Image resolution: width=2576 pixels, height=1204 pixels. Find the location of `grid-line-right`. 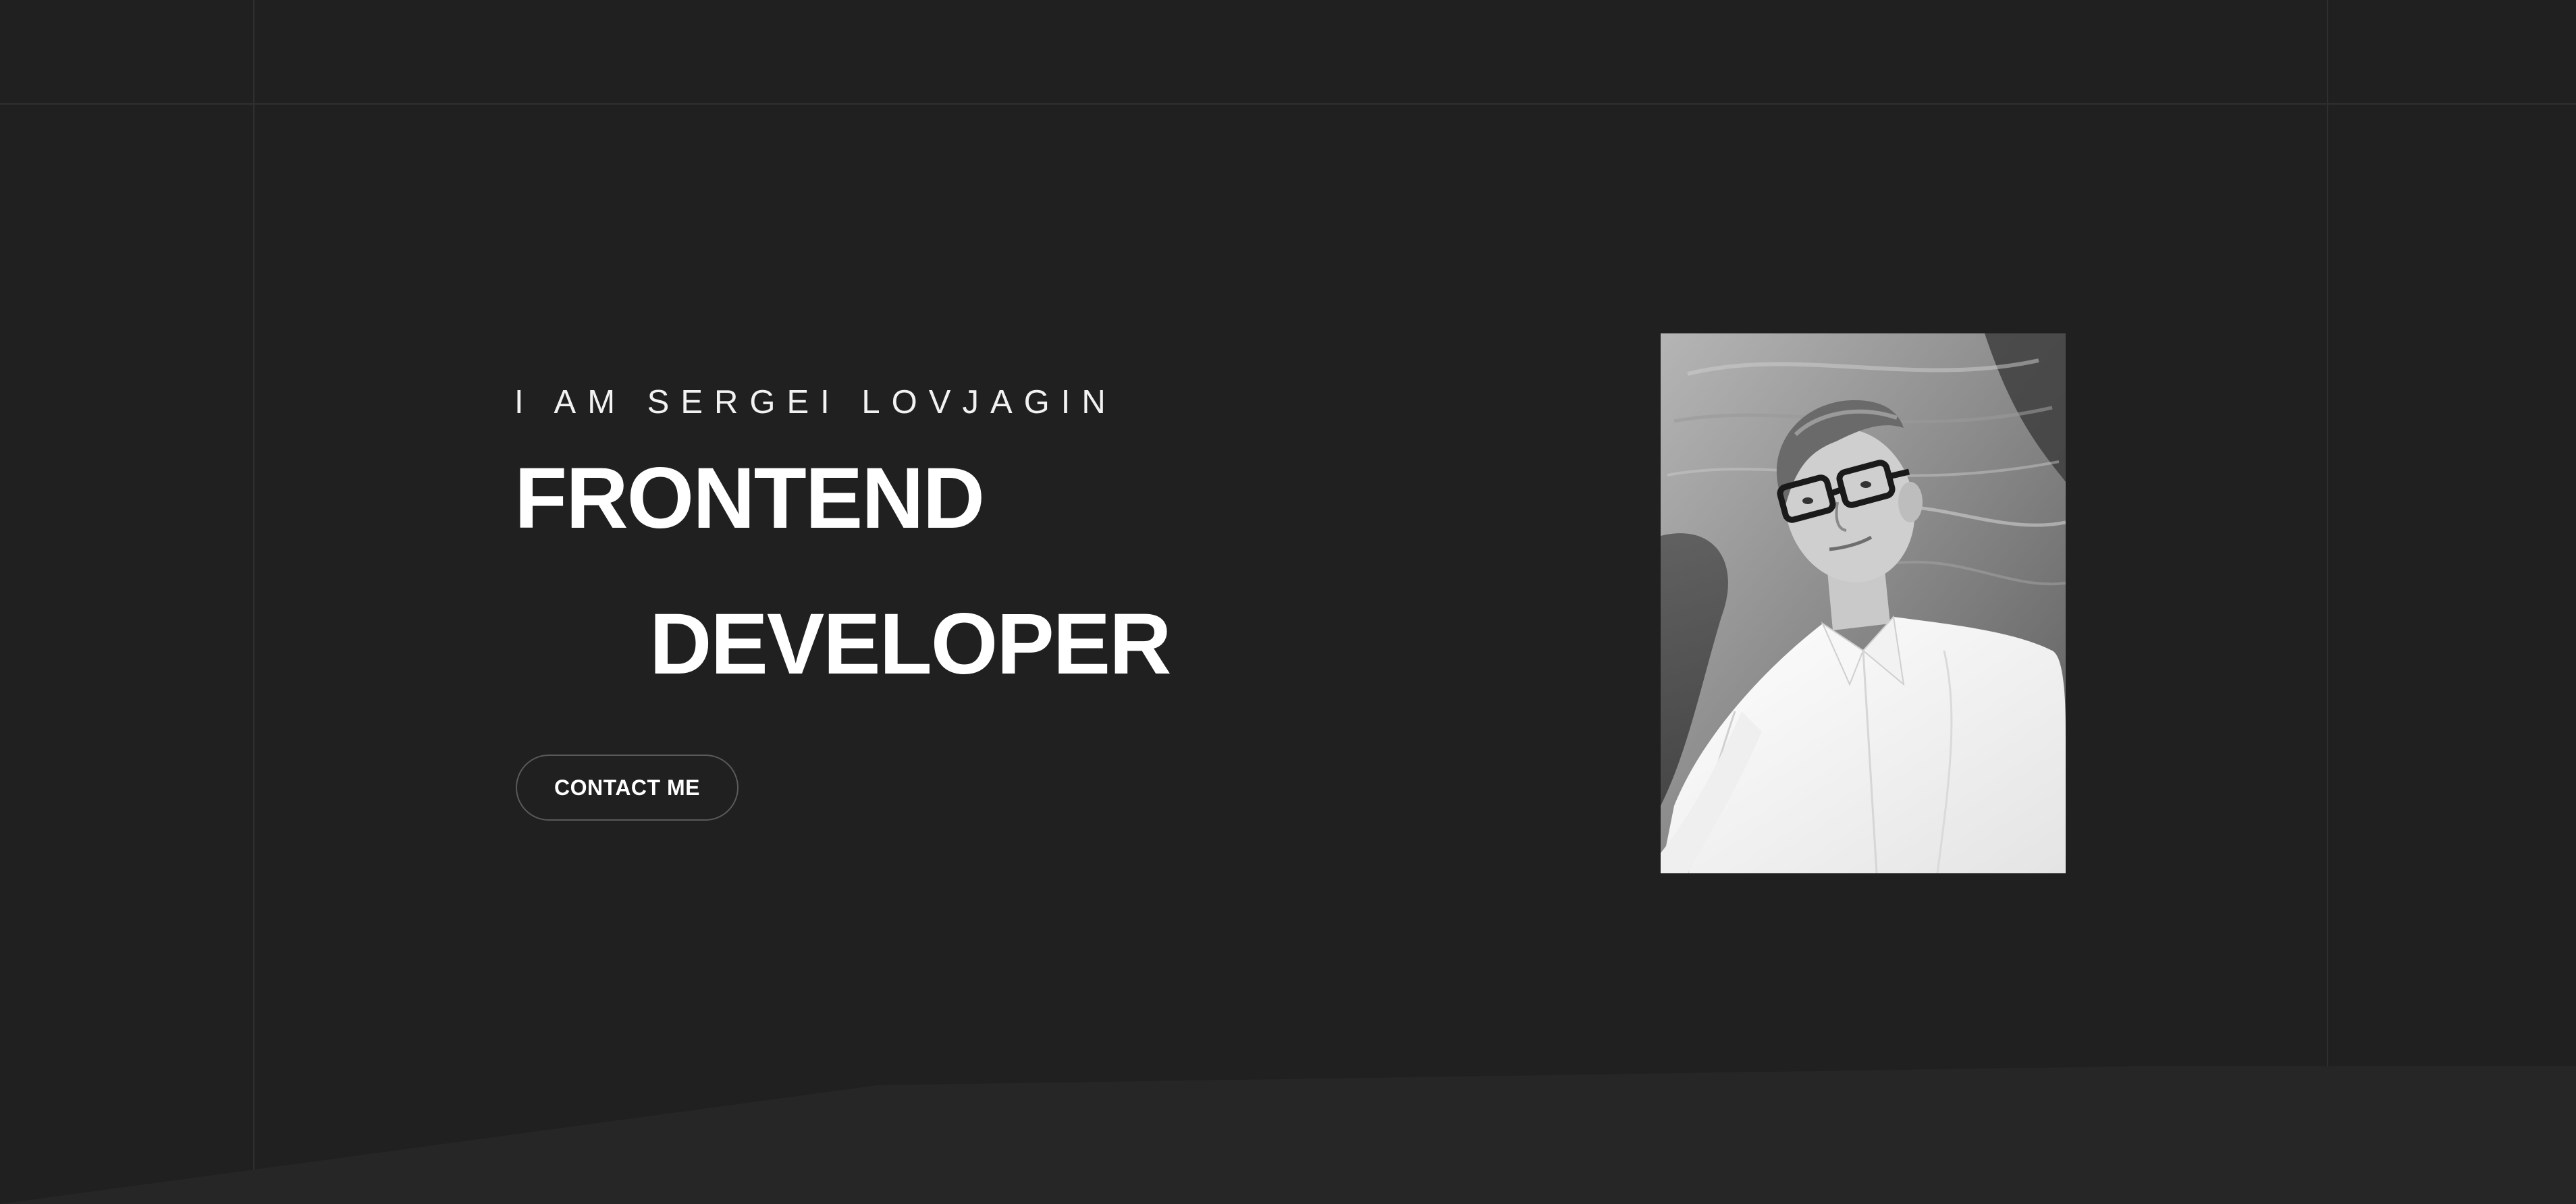

grid-line-right is located at coordinates (2327, 602).